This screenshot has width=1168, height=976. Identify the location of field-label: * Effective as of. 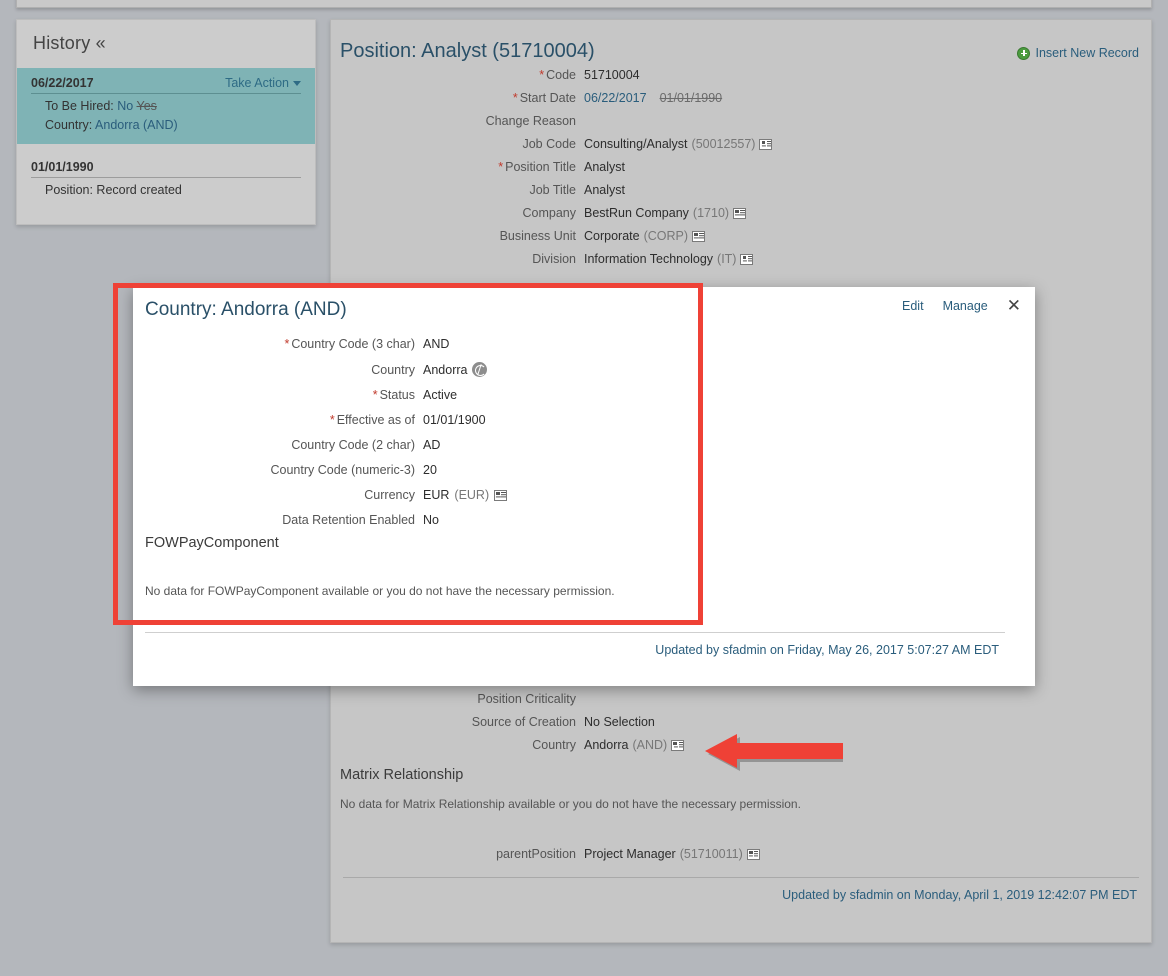
(372, 420).